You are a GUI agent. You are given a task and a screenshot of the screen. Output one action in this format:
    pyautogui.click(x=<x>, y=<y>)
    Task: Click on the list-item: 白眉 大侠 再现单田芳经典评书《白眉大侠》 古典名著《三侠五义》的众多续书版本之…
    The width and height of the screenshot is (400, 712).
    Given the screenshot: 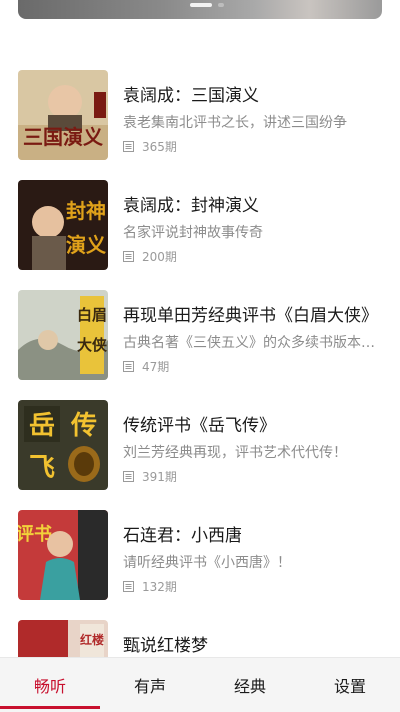 What is the action you would take?
    pyautogui.click(x=200, y=335)
    